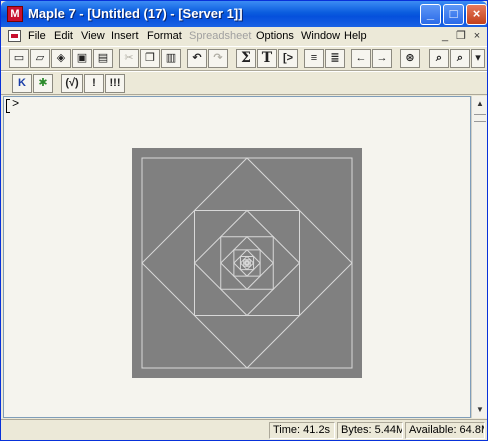 This screenshot has width=488, height=441. I want to click on doc-minimize-button: _, so click(445, 36).